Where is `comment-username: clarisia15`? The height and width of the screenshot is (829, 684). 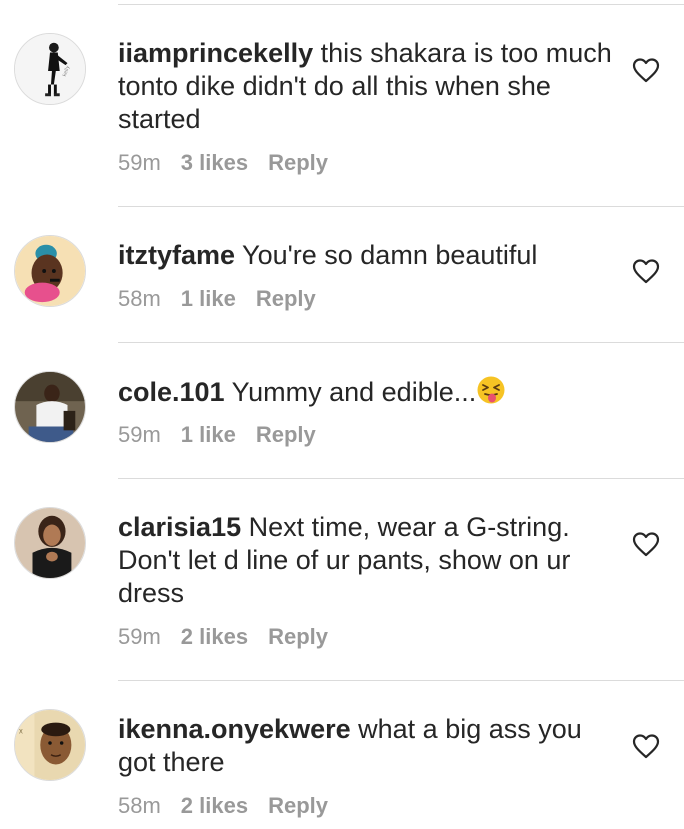 comment-username: clarisia15 is located at coordinates (179, 527).